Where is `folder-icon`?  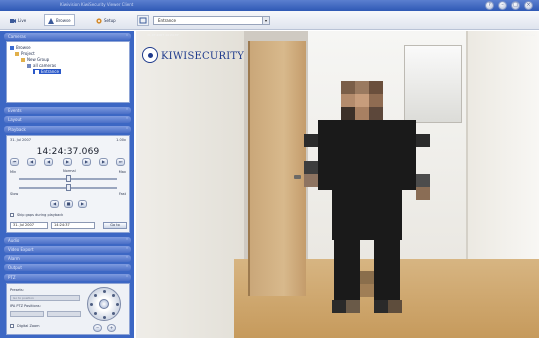
folder-icon is located at coordinates (23, 60).